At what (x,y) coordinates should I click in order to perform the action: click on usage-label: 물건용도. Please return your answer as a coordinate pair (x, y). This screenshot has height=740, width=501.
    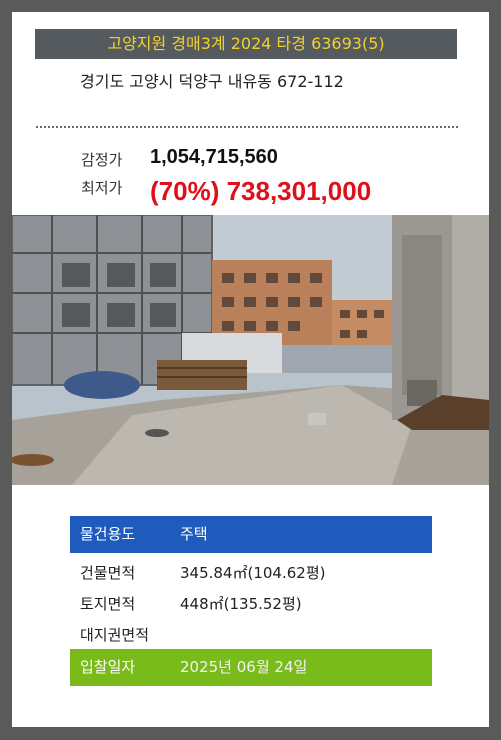
    Looking at the image, I should click on (108, 534).